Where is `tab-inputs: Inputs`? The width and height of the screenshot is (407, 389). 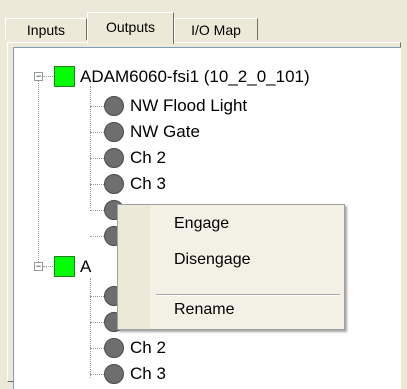 tab-inputs: Inputs is located at coordinates (46, 29).